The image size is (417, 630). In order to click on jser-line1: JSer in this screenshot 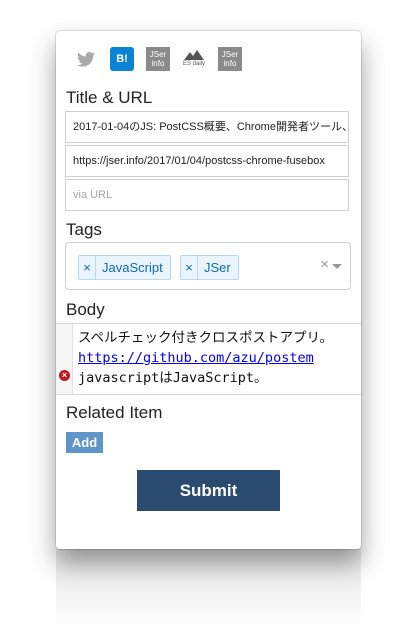, I will do `click(158, 54)`.